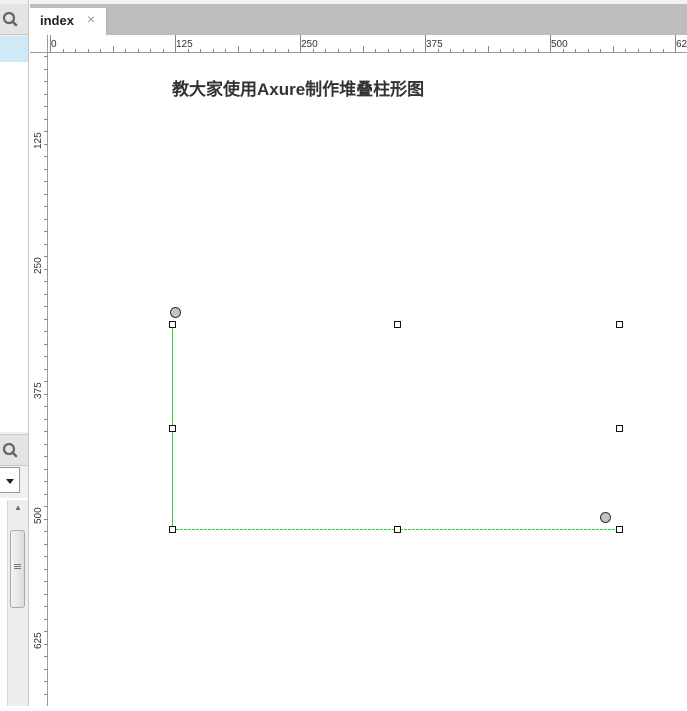 This screenshot has width=687, height=711. I want to click on panel-scrollbar: ▲, so click(17, 603).